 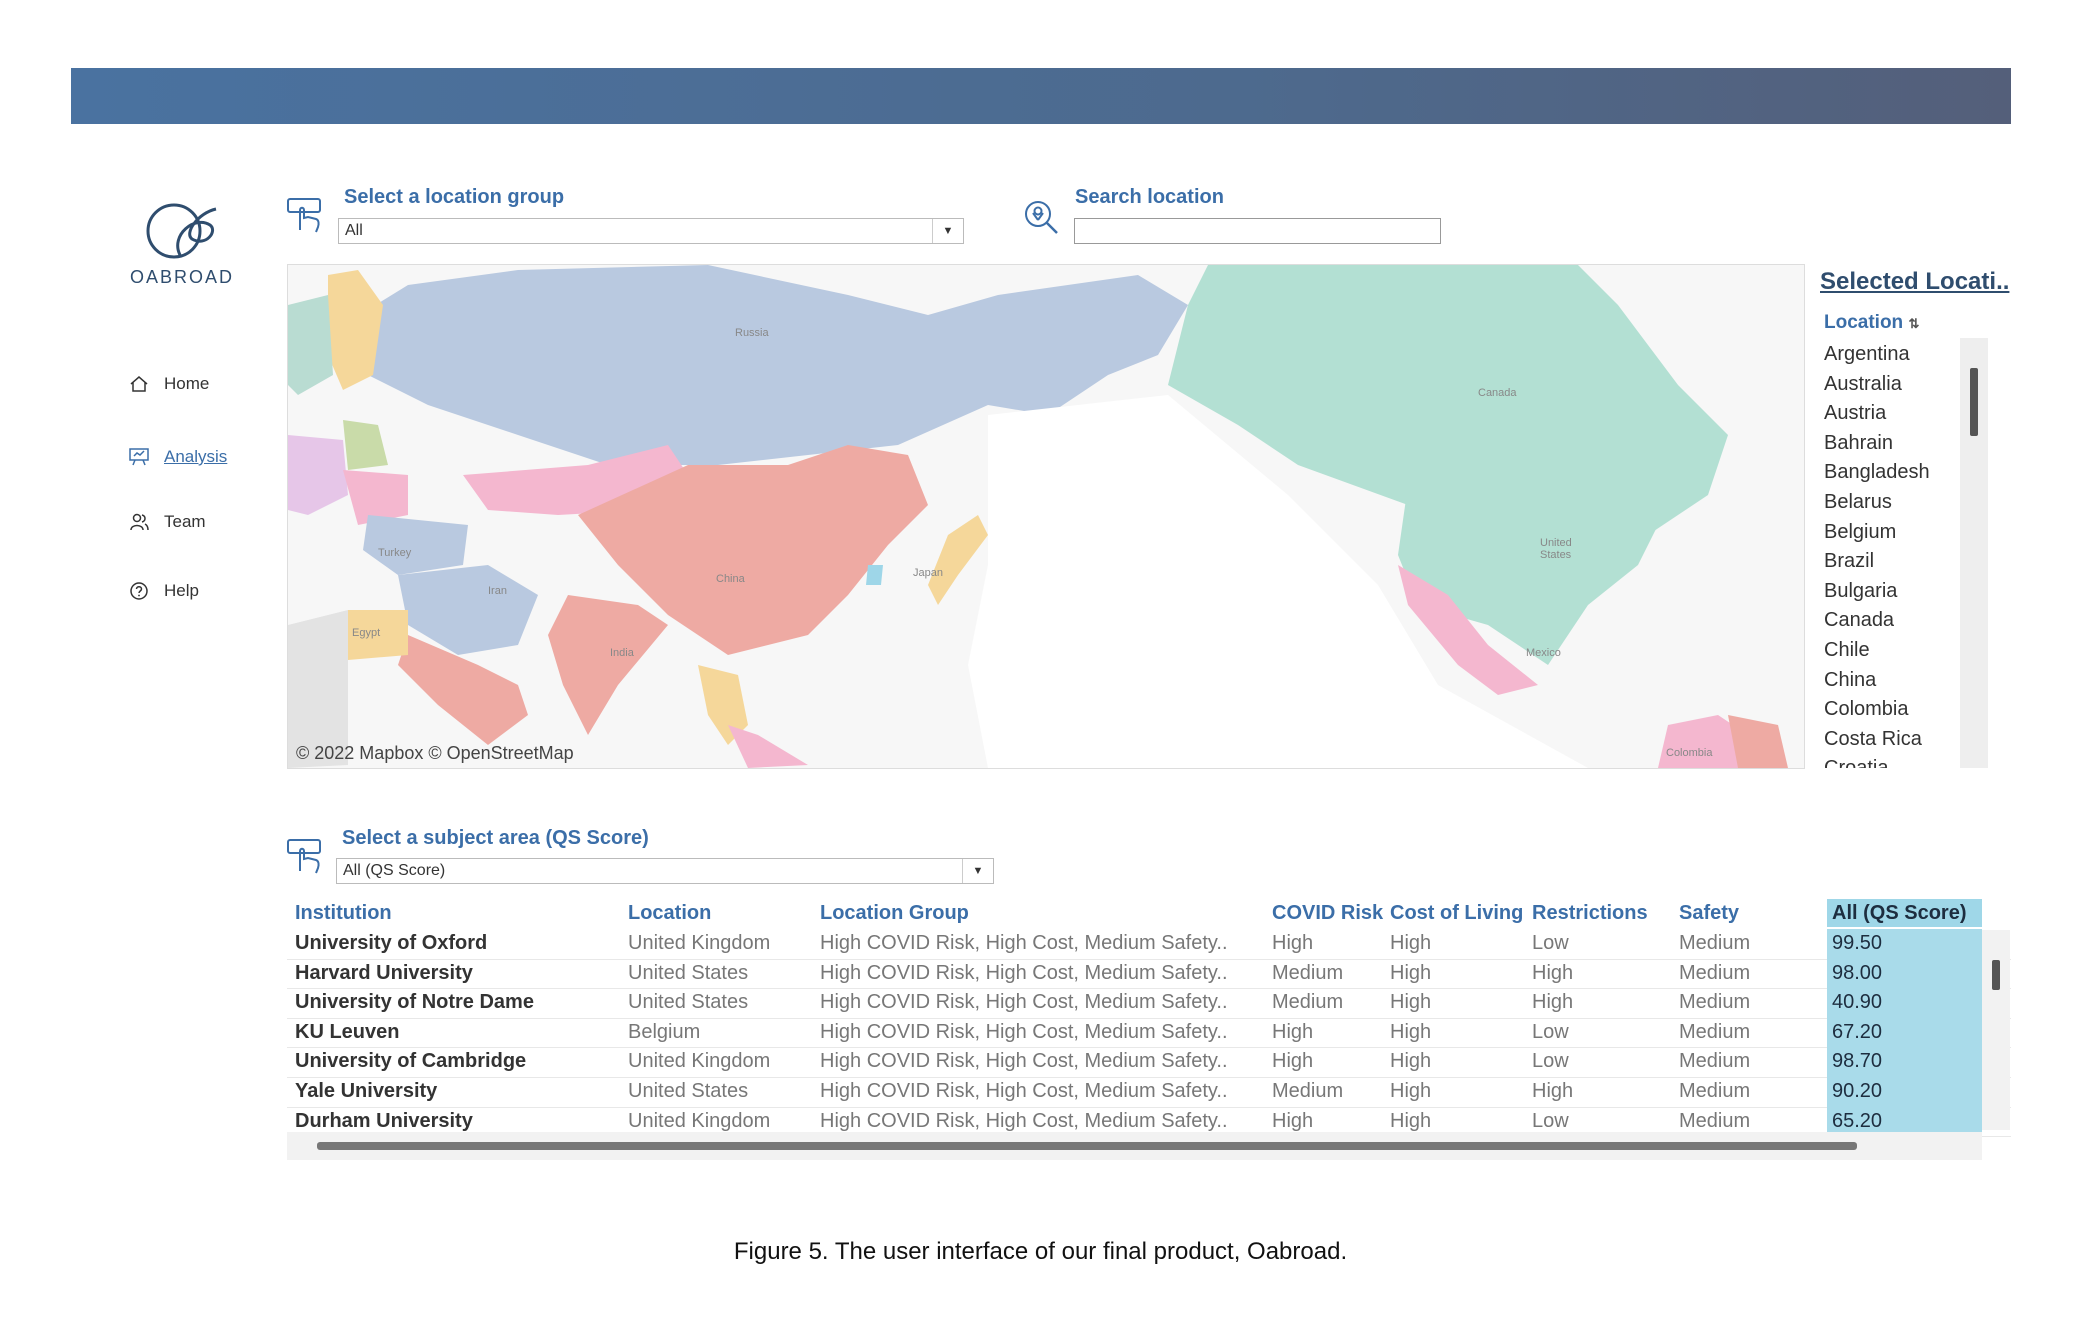 I want to click on list-item: Chile, so click(x=1894, y=651).